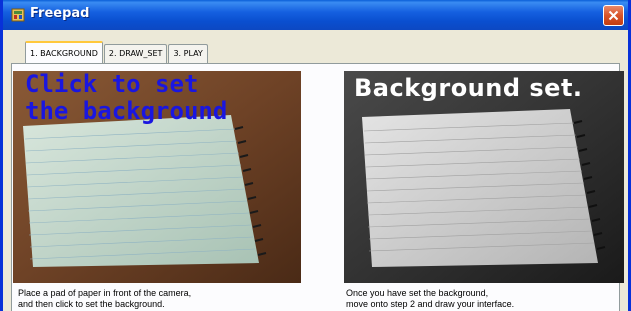 The width and height of the screenshot is (631, 311). I want to click on close-button, so click(613, 15).